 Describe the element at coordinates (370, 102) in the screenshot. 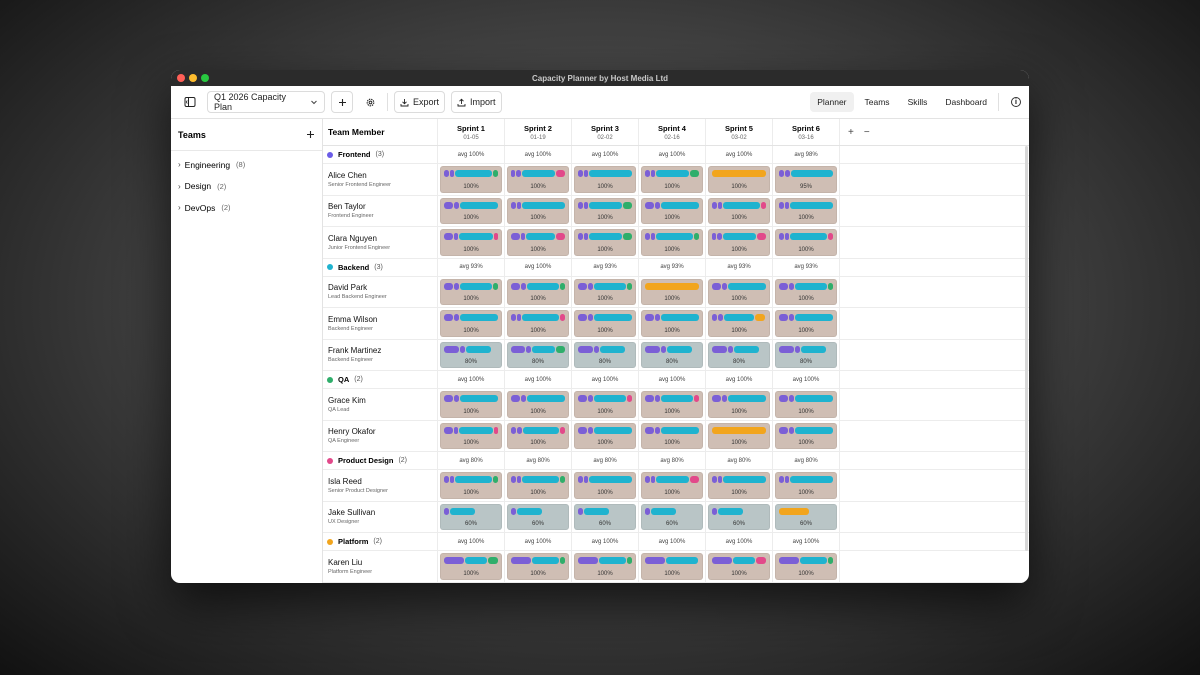

I see `settings-button` at that location.